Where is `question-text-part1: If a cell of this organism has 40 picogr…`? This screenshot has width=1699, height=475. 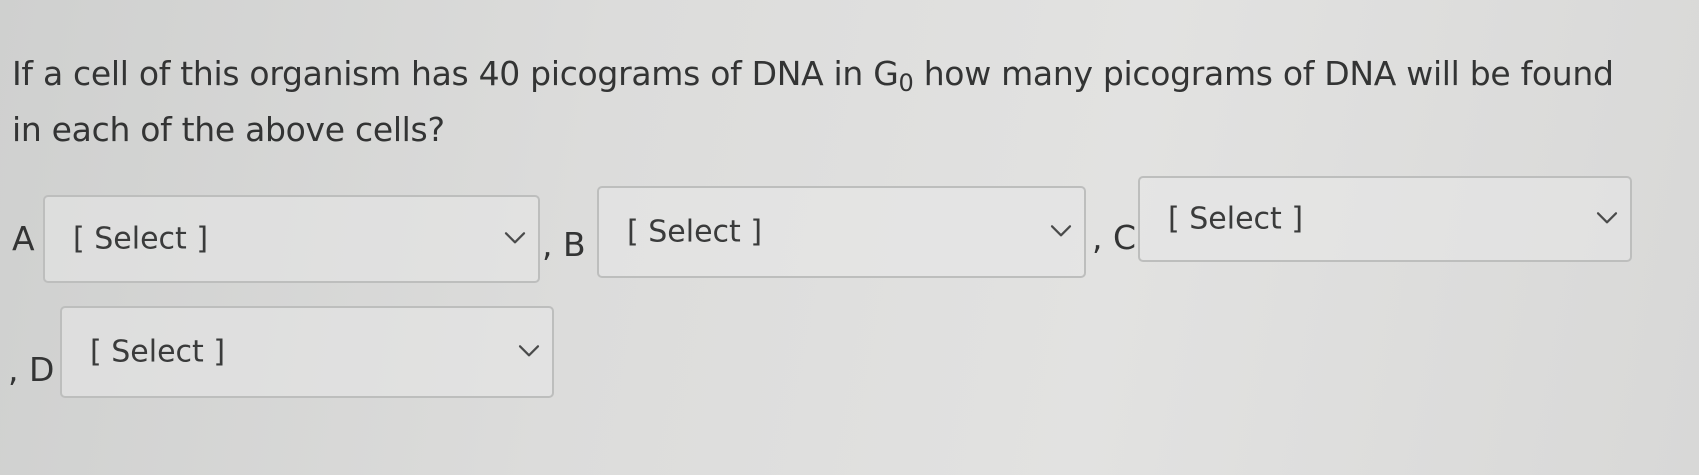 question-text-part1: If a cell of this organism has 40 picogr… is located at coordinates (455, 73).